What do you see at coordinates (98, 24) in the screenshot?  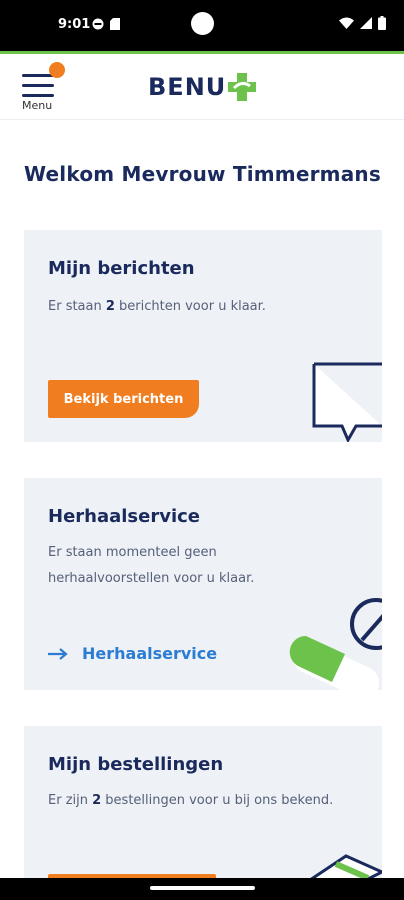 I see `do-not-disturb-icon` at bounding box center [98, 24].